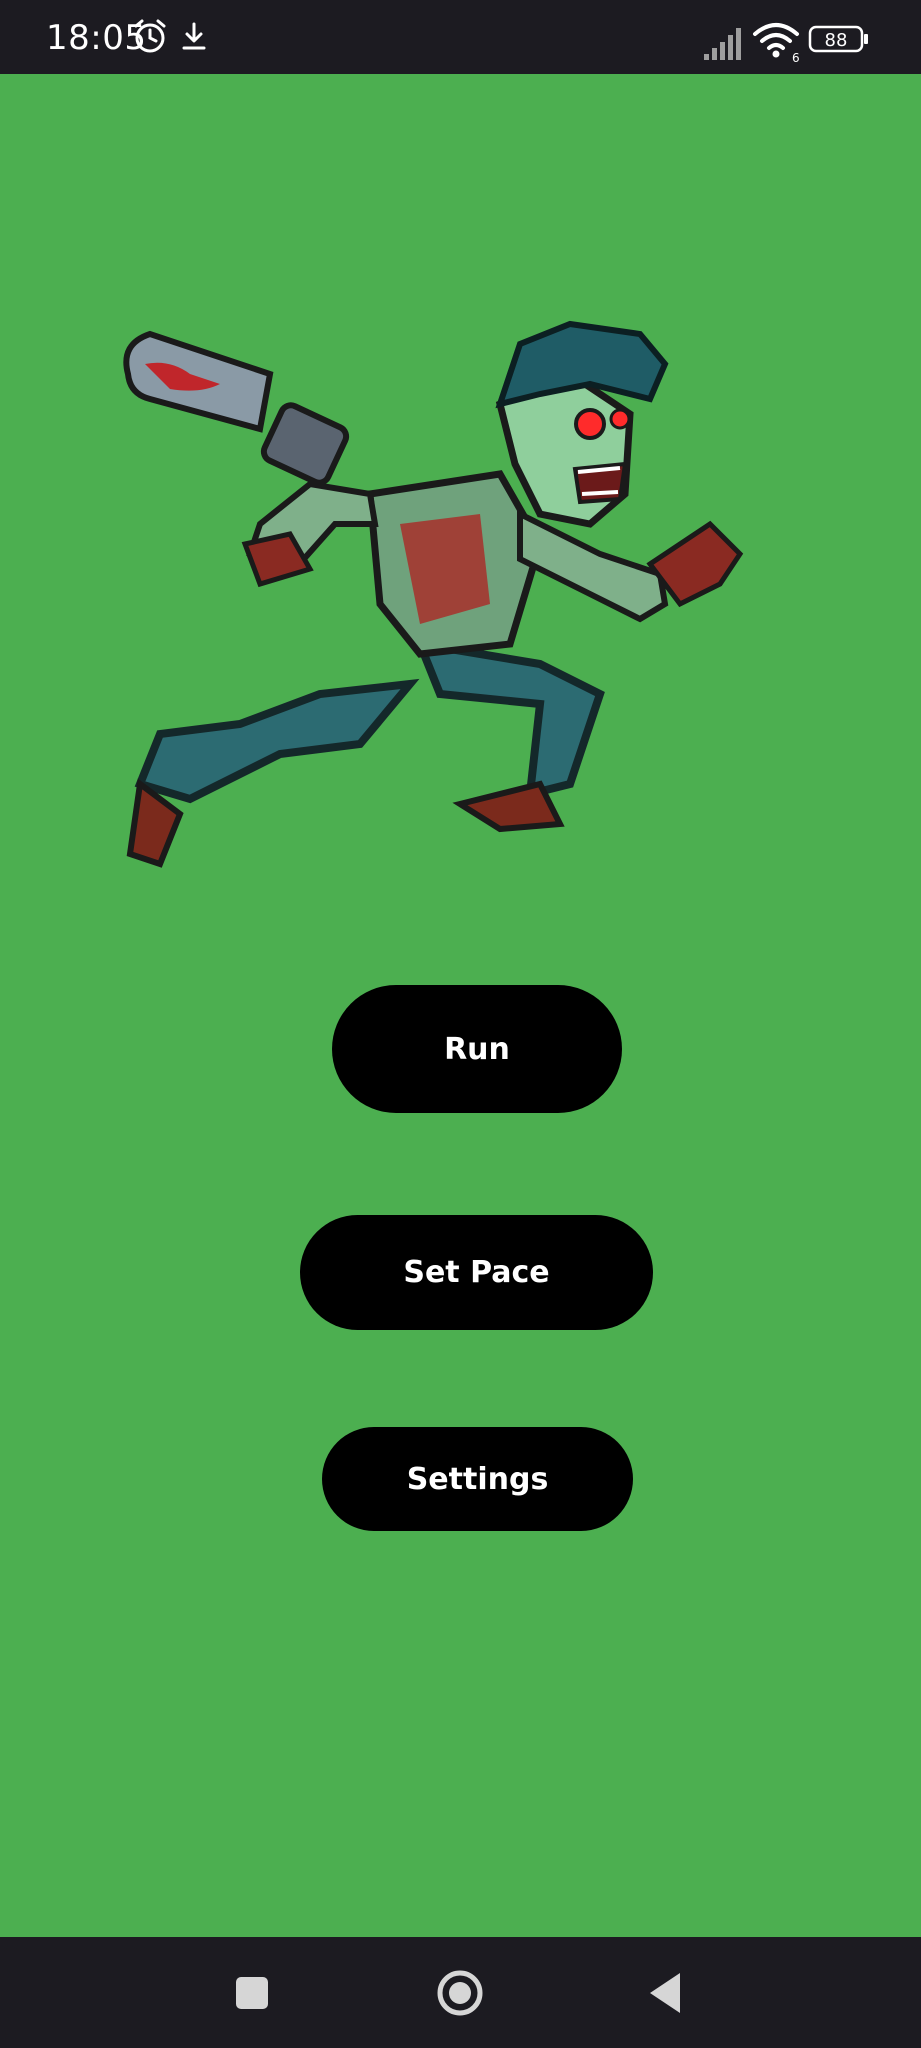 The width and height of the screenshot is (921, 2048). What do you see at coordinates (476, 1272) in the screenshot?
I see `set-pace-button: Set Pace` at bounding box center [476, 1272].